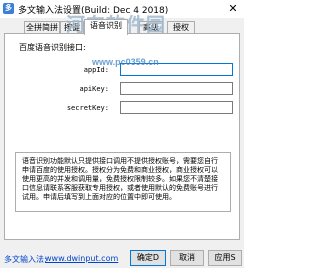 Image resolution: width=320 pixels, height=268 pixels. I want to click on section-label: 百度语音识别接口:, so click(52, 47).